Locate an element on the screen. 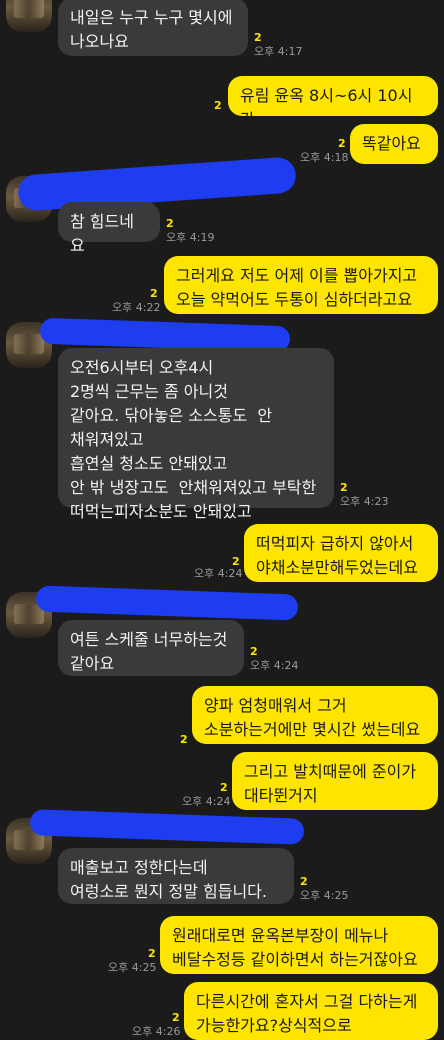  message-bubble: 떠먹피자 급하지 않아서 야채소분만해두었는데요 is located at coordinates (341, 553).